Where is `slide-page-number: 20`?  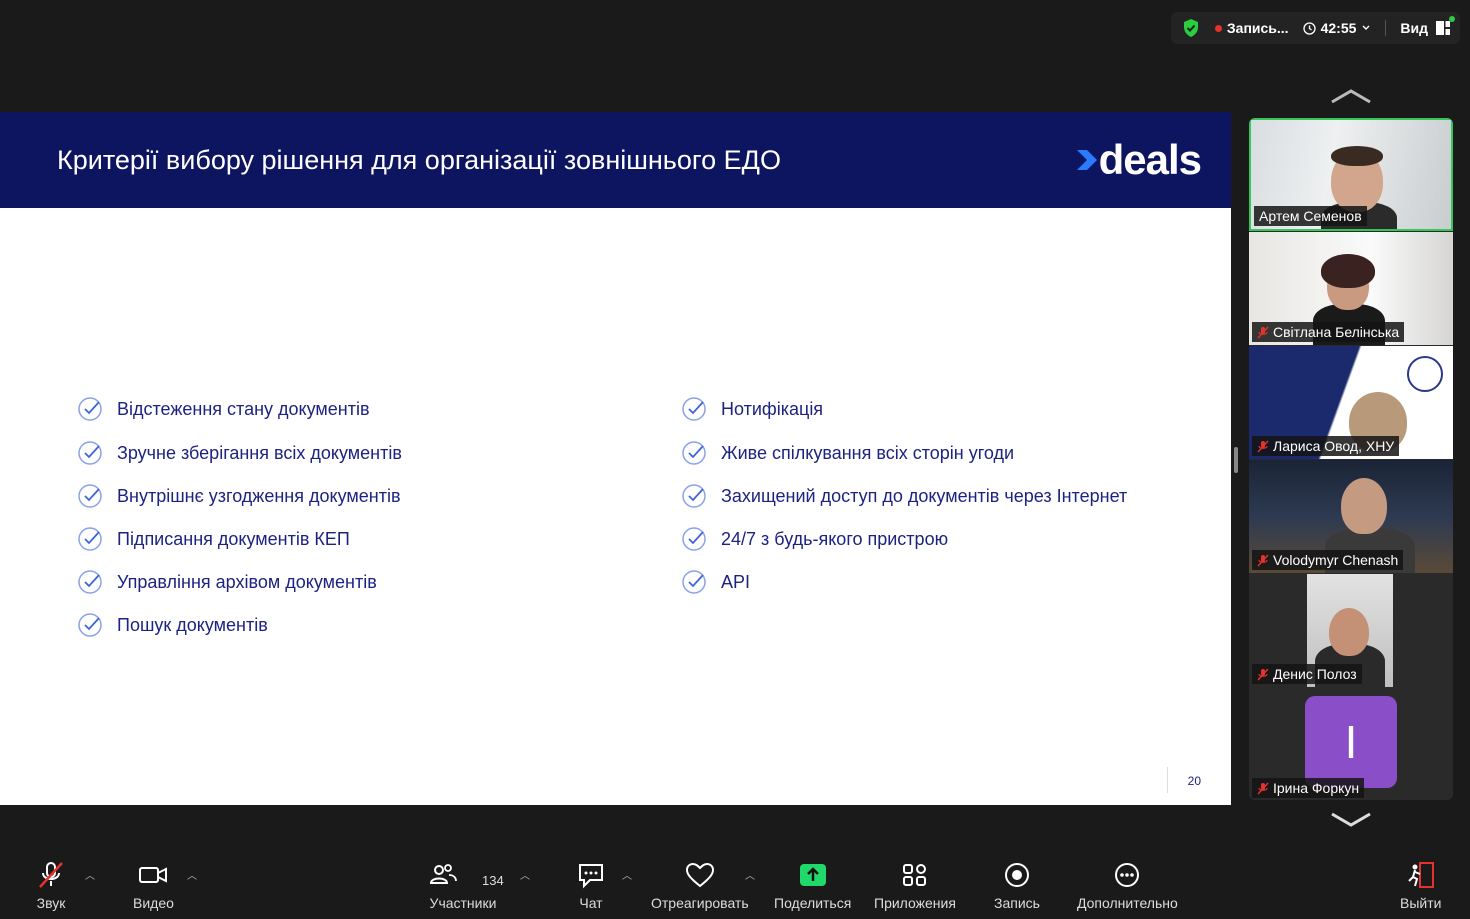
slide-page-number: 20 is located at coordinates (1194, 781).